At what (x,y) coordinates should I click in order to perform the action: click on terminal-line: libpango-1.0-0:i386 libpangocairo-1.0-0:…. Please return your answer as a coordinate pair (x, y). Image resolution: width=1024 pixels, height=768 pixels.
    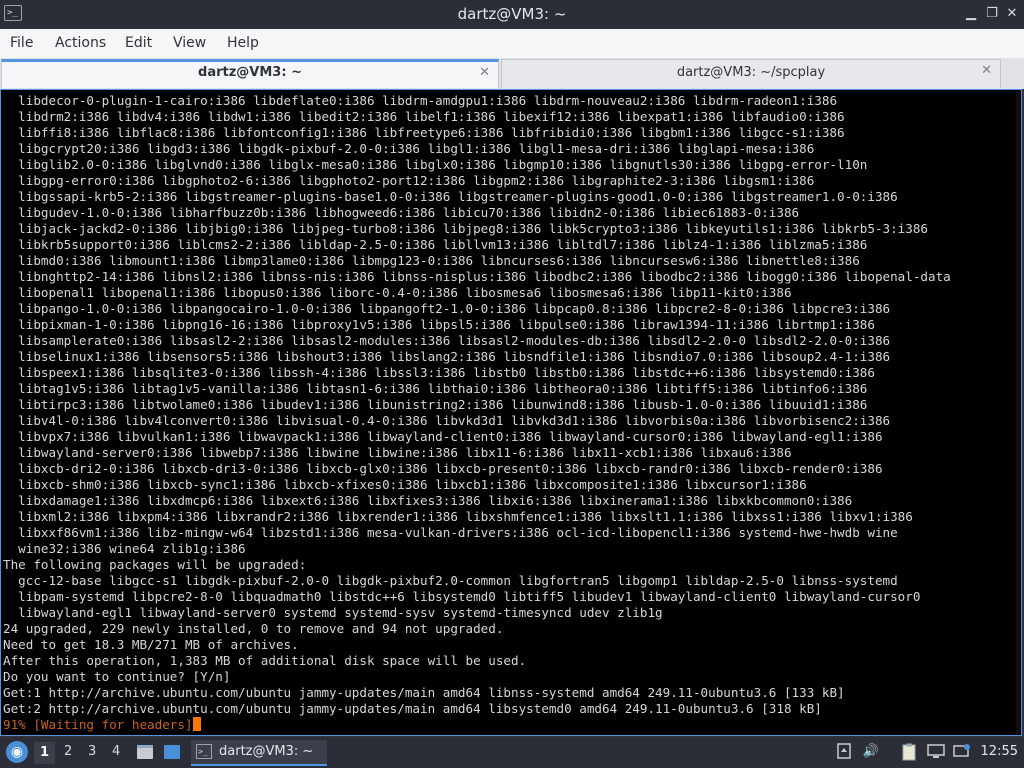
    Looking at the image, I should click on (447, 308).